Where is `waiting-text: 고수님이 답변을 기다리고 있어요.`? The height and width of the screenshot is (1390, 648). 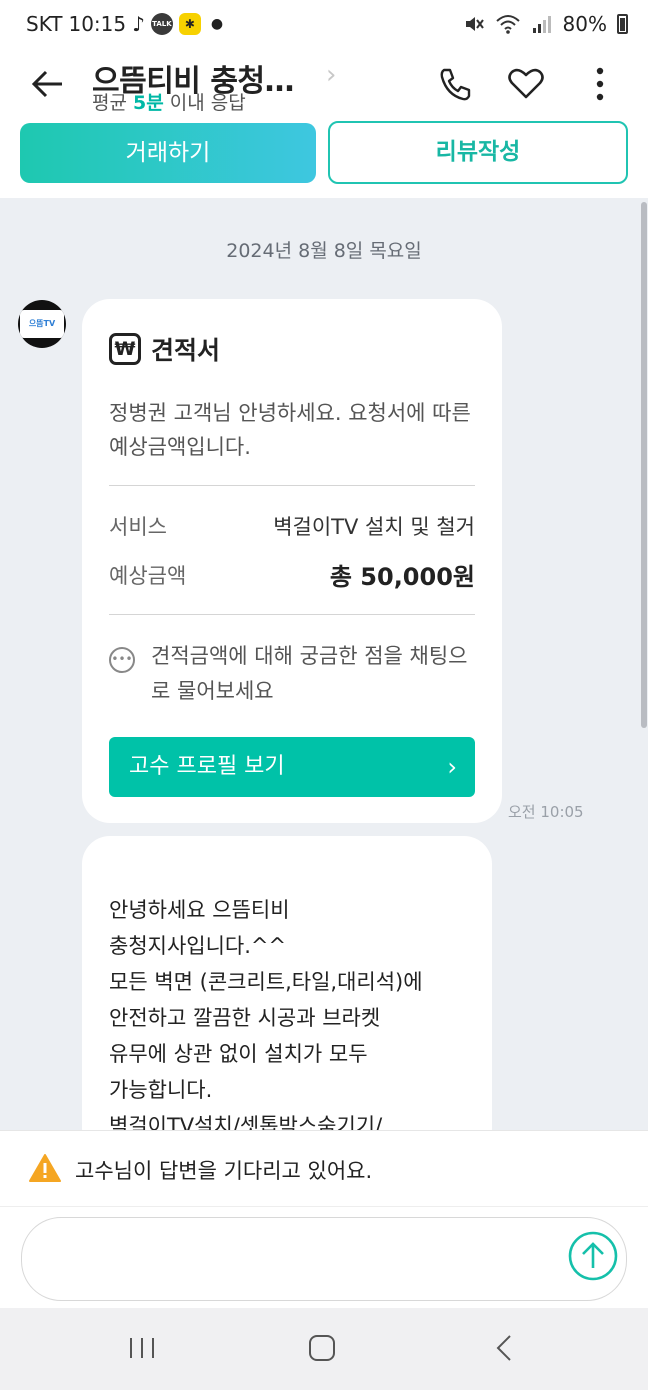
waiting-text: 고수님이 답변을 기다리고 있어요. is located at coordinates (224, 1171).